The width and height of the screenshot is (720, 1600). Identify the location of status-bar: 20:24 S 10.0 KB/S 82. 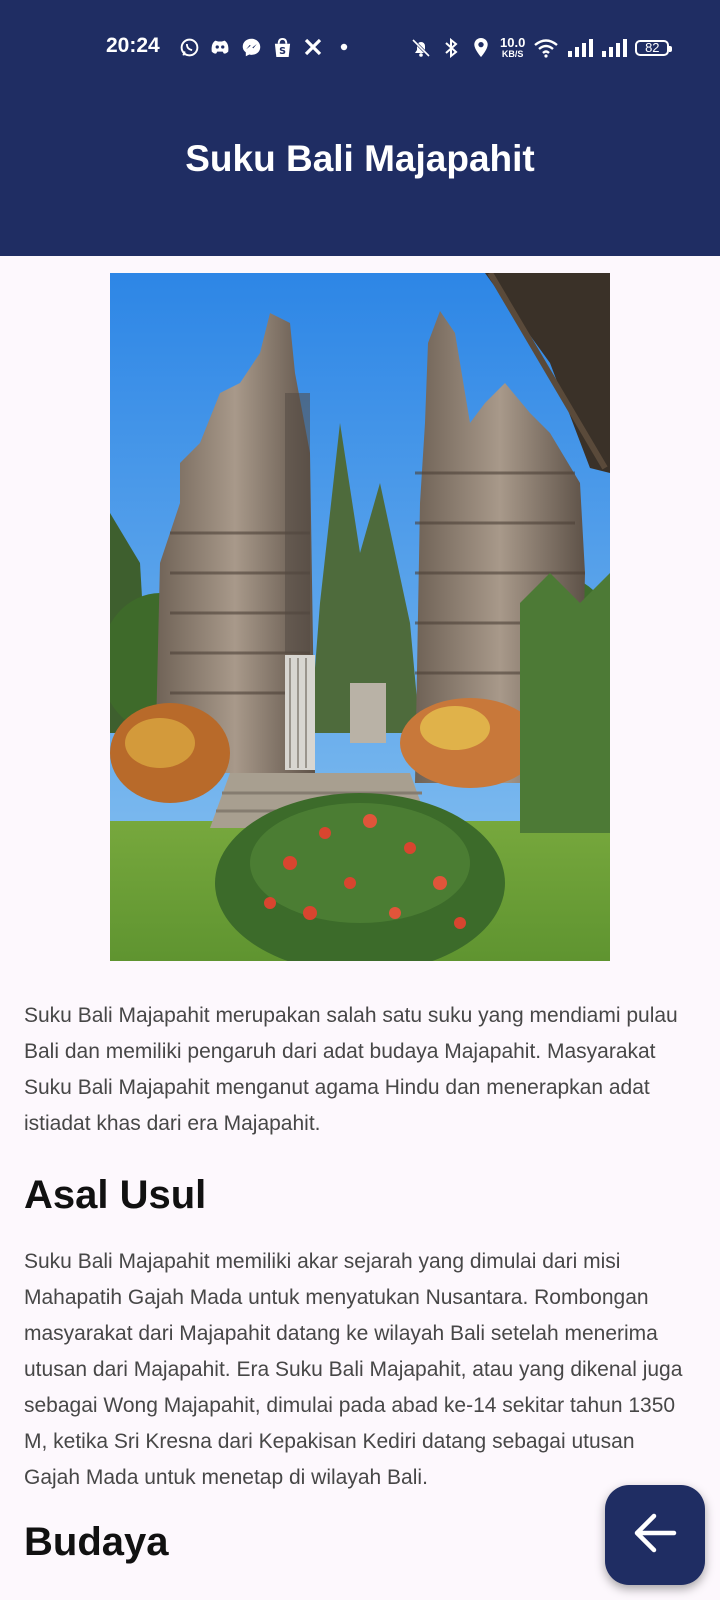
(360, 48).